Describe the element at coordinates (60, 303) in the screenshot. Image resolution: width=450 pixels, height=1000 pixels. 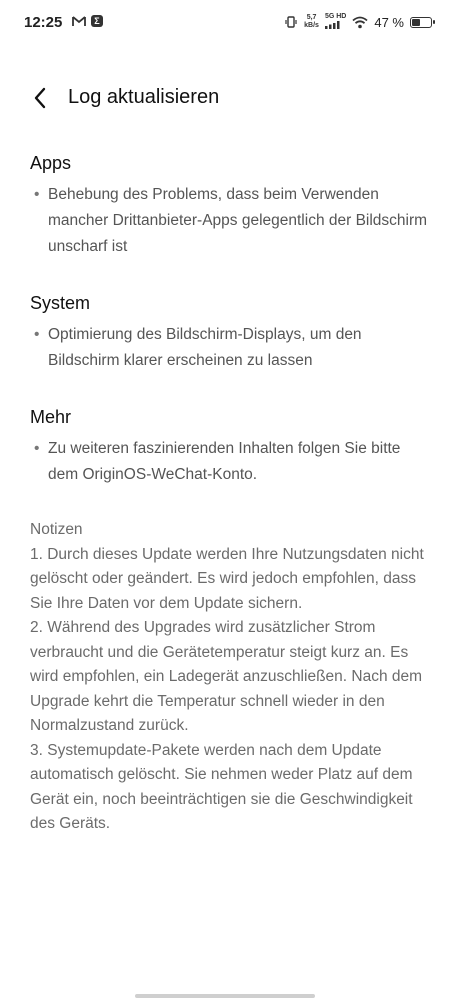
I see `section-title: System` at that location.